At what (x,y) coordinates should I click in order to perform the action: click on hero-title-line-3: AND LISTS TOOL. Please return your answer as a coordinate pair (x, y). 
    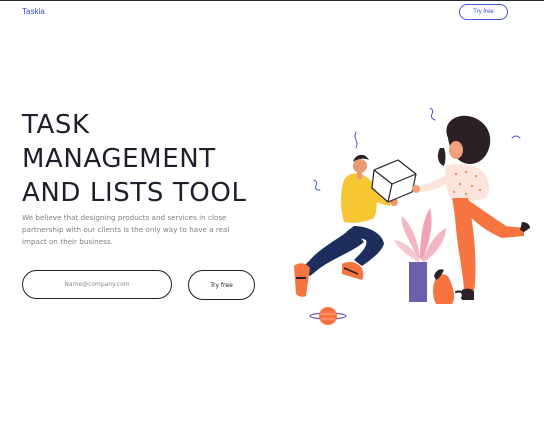
    Looking at the image, I should click on (134, 193).